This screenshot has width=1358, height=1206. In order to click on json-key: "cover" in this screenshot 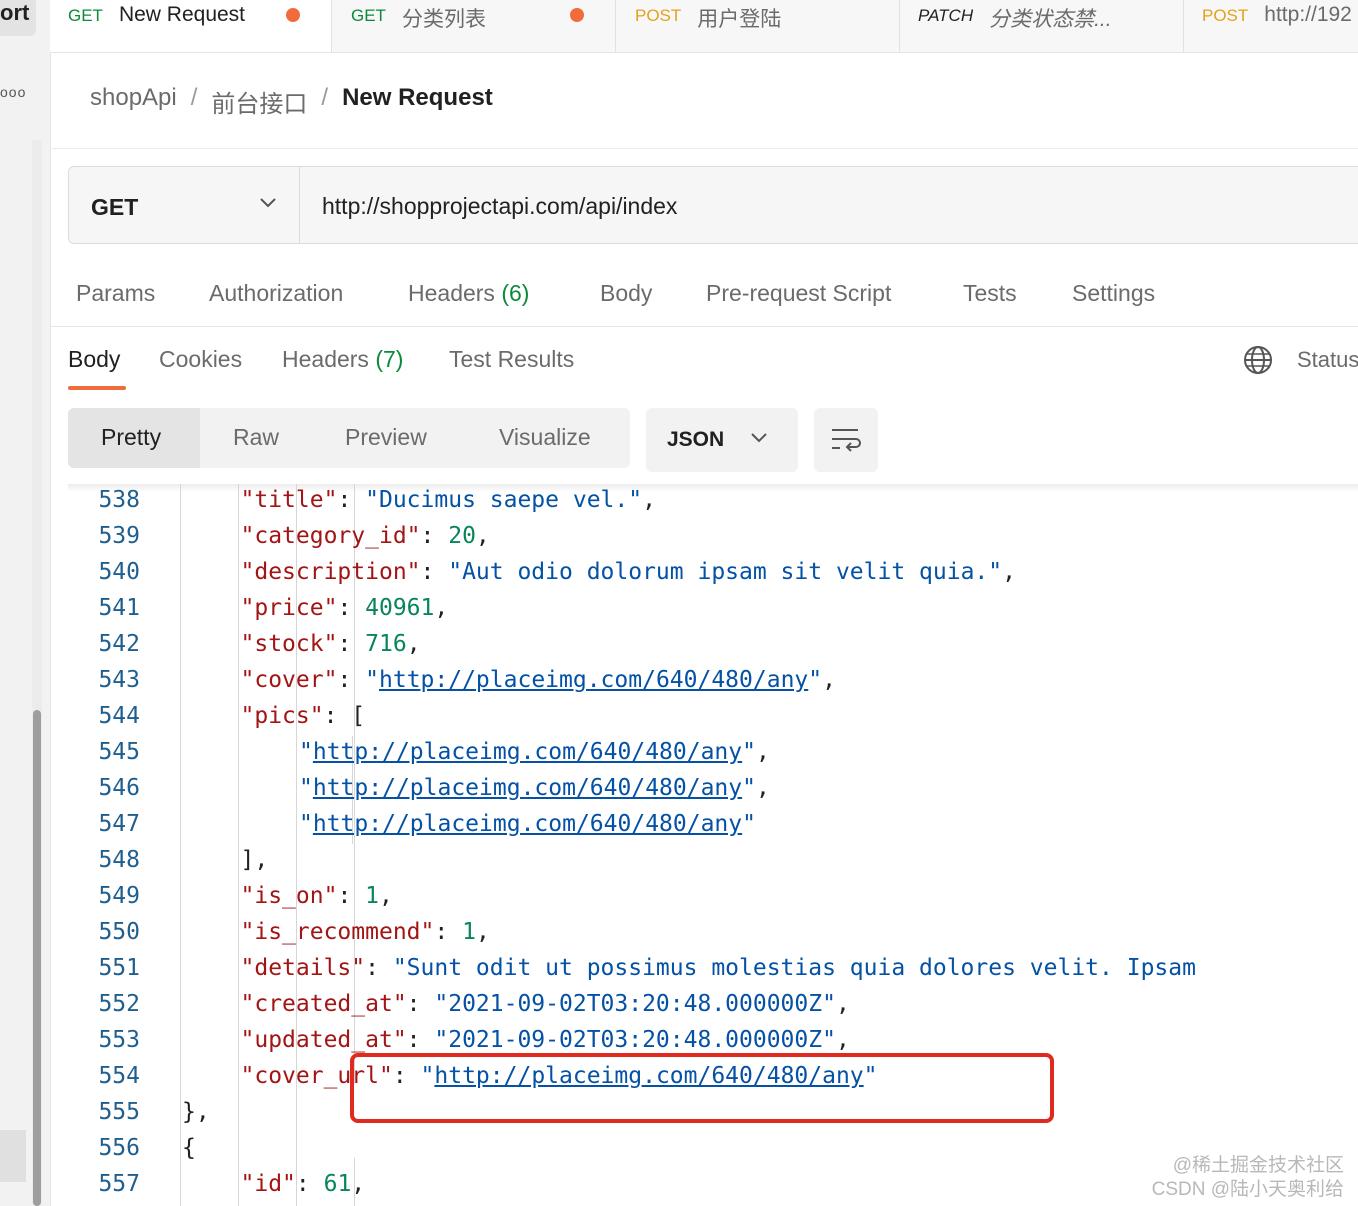, I will do `click(289, 680)`.